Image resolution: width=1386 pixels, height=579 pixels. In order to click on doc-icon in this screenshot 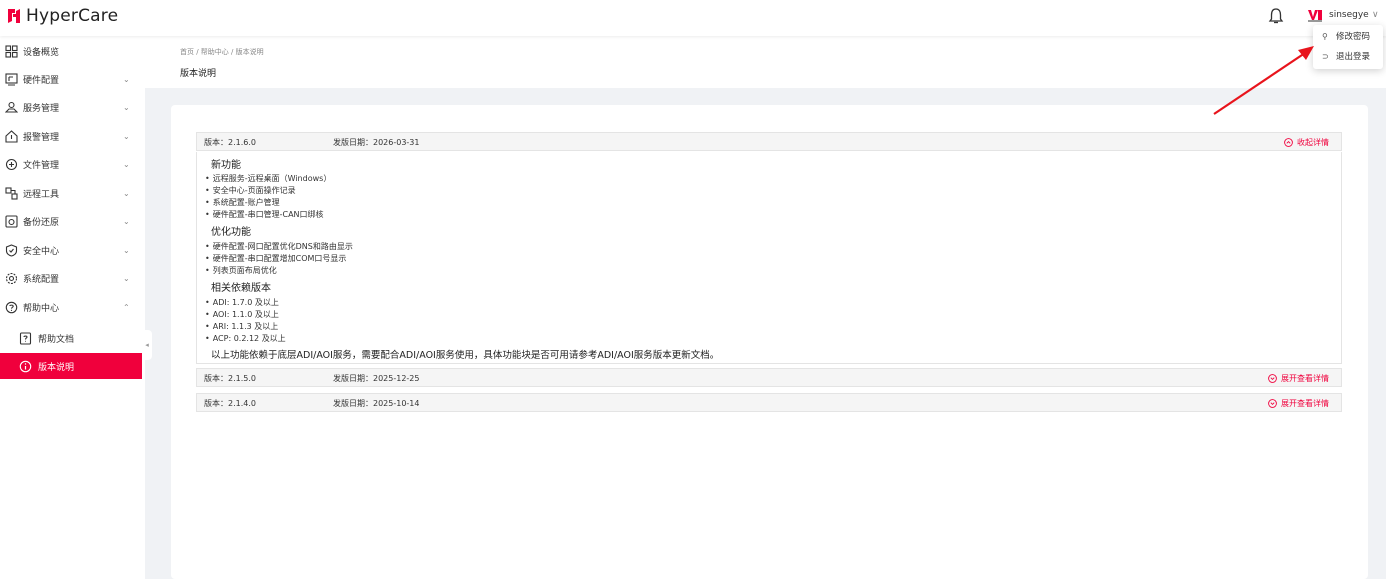, I will do `click(25, 338)`.